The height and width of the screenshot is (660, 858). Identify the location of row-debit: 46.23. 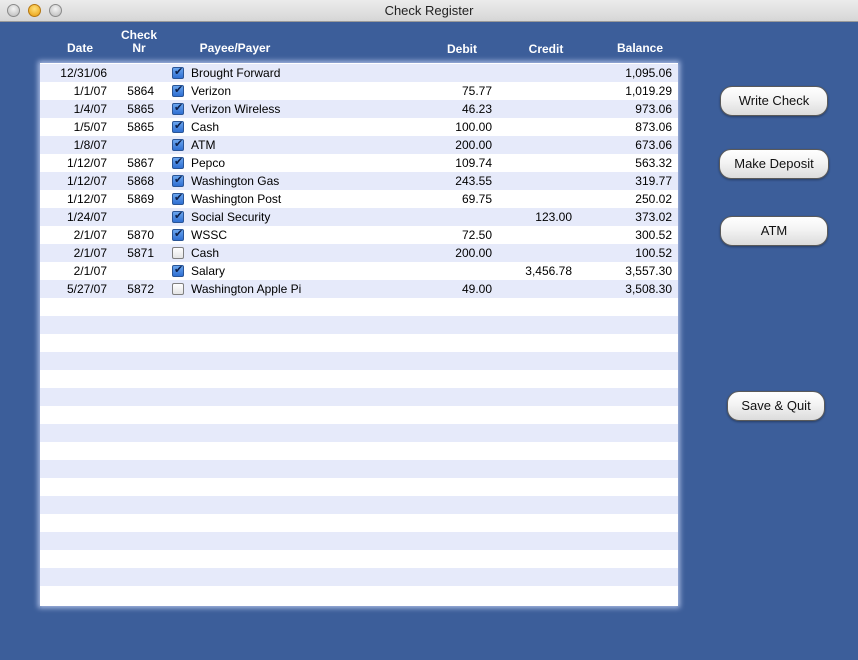
(456, 109).